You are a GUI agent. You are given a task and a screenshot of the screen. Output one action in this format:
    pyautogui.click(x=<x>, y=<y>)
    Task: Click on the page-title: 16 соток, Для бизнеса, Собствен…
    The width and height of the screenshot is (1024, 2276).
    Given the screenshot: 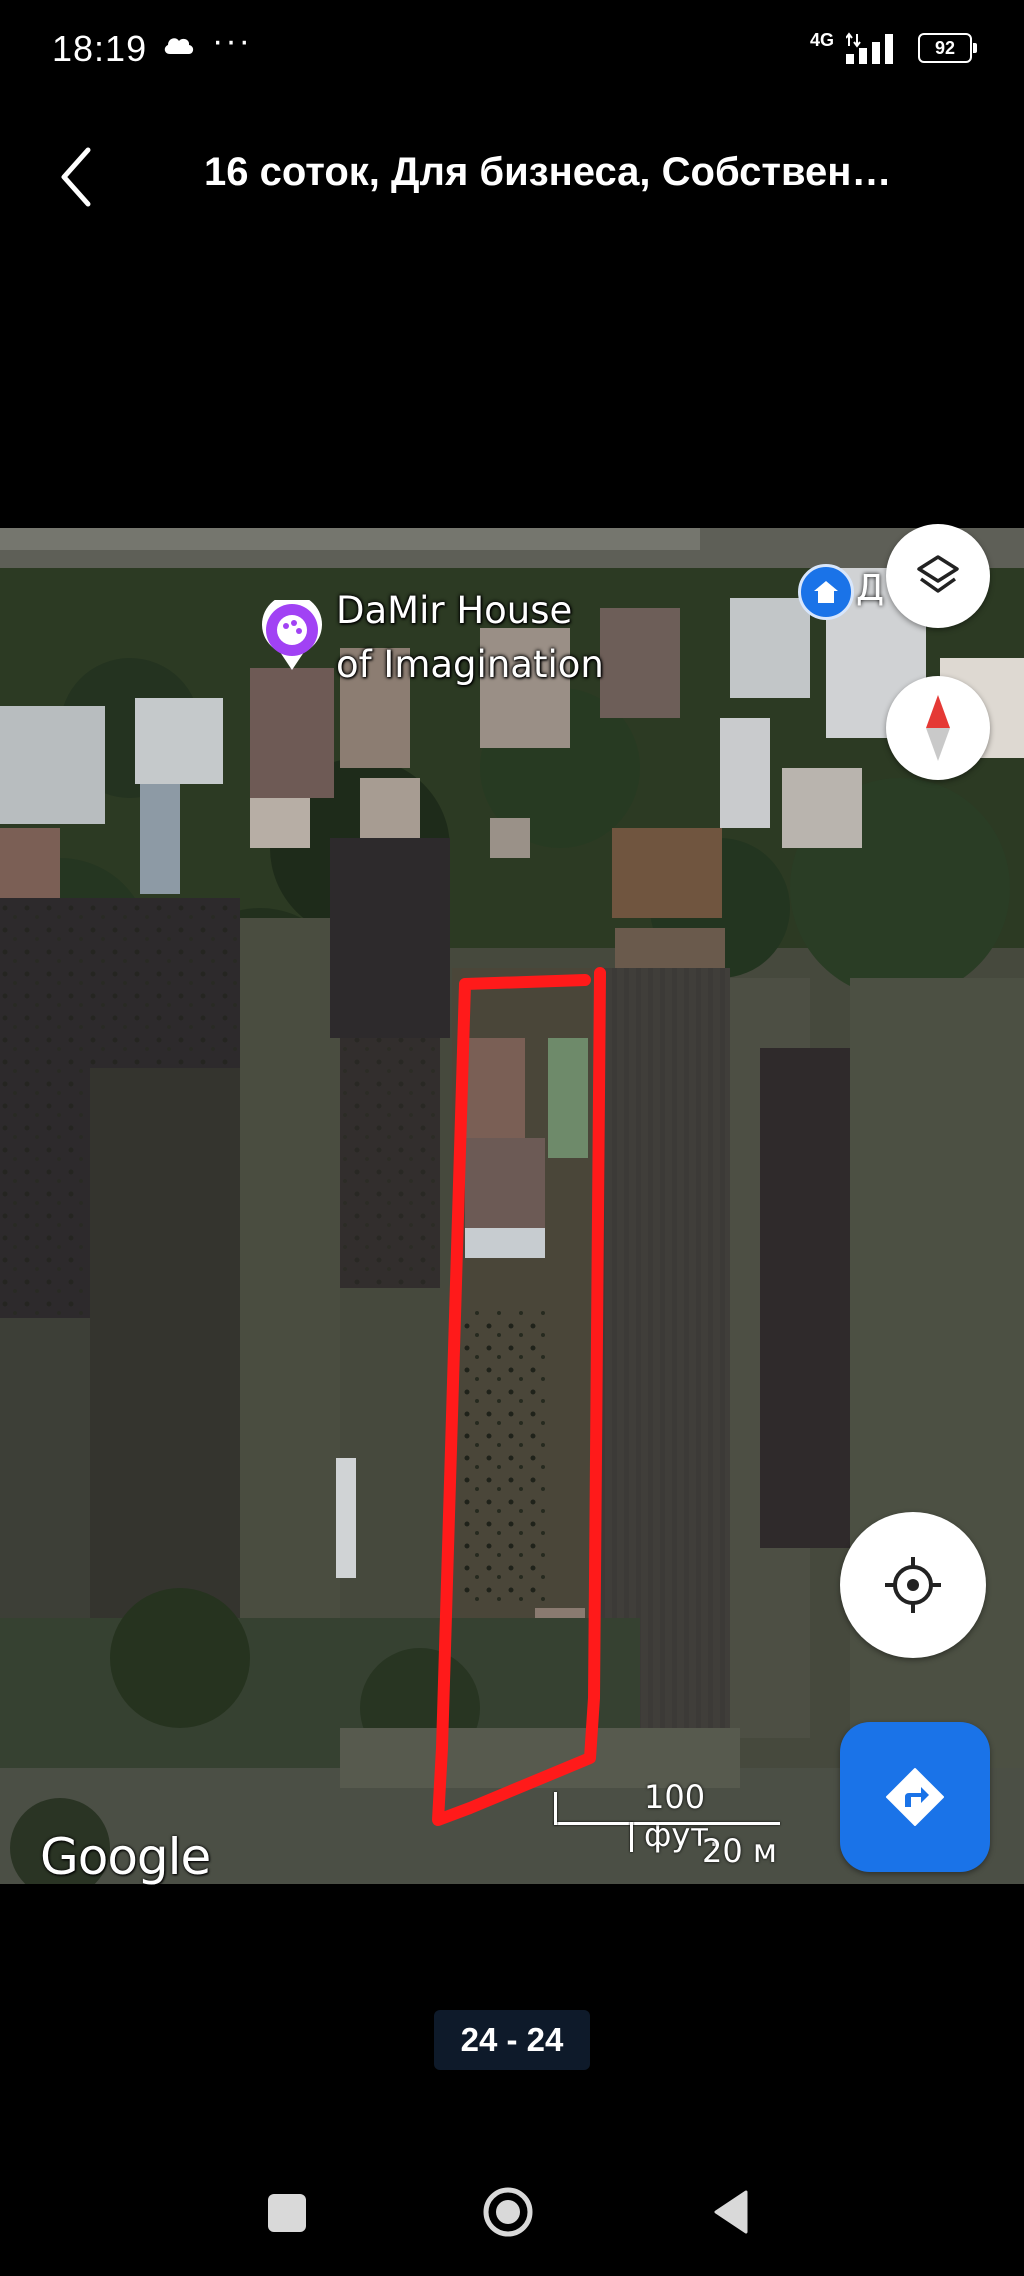 What is the action you would take?
    pyautogui.click(x=548, y=172)
    